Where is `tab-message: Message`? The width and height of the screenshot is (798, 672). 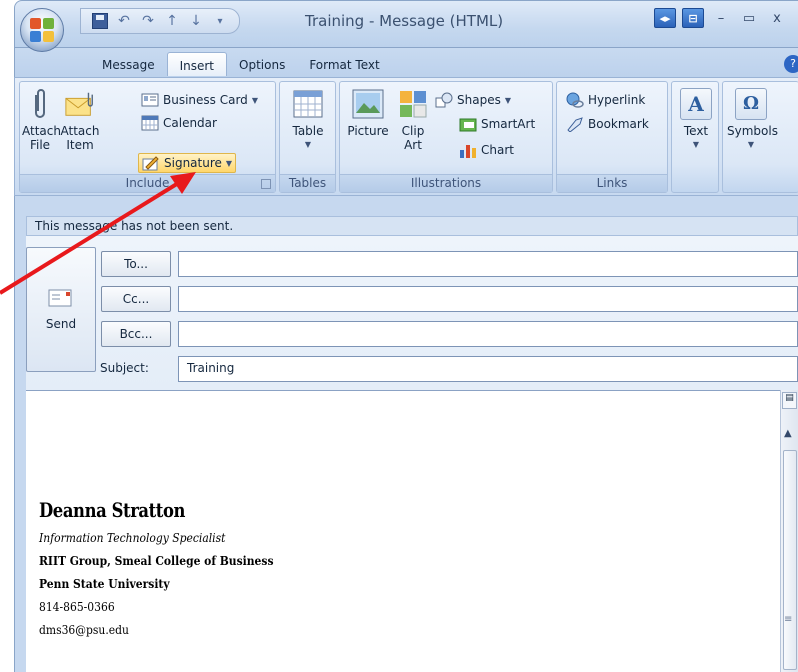 tab-message: Message is located at coordinates (128, 64).